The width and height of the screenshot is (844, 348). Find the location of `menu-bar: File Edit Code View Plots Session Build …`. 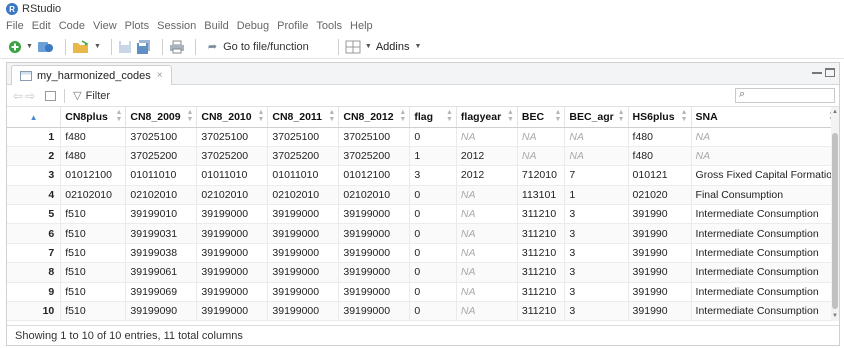

menu-bar: File Edit Code View Plots Session Build … is located at coordinates (422, 26).